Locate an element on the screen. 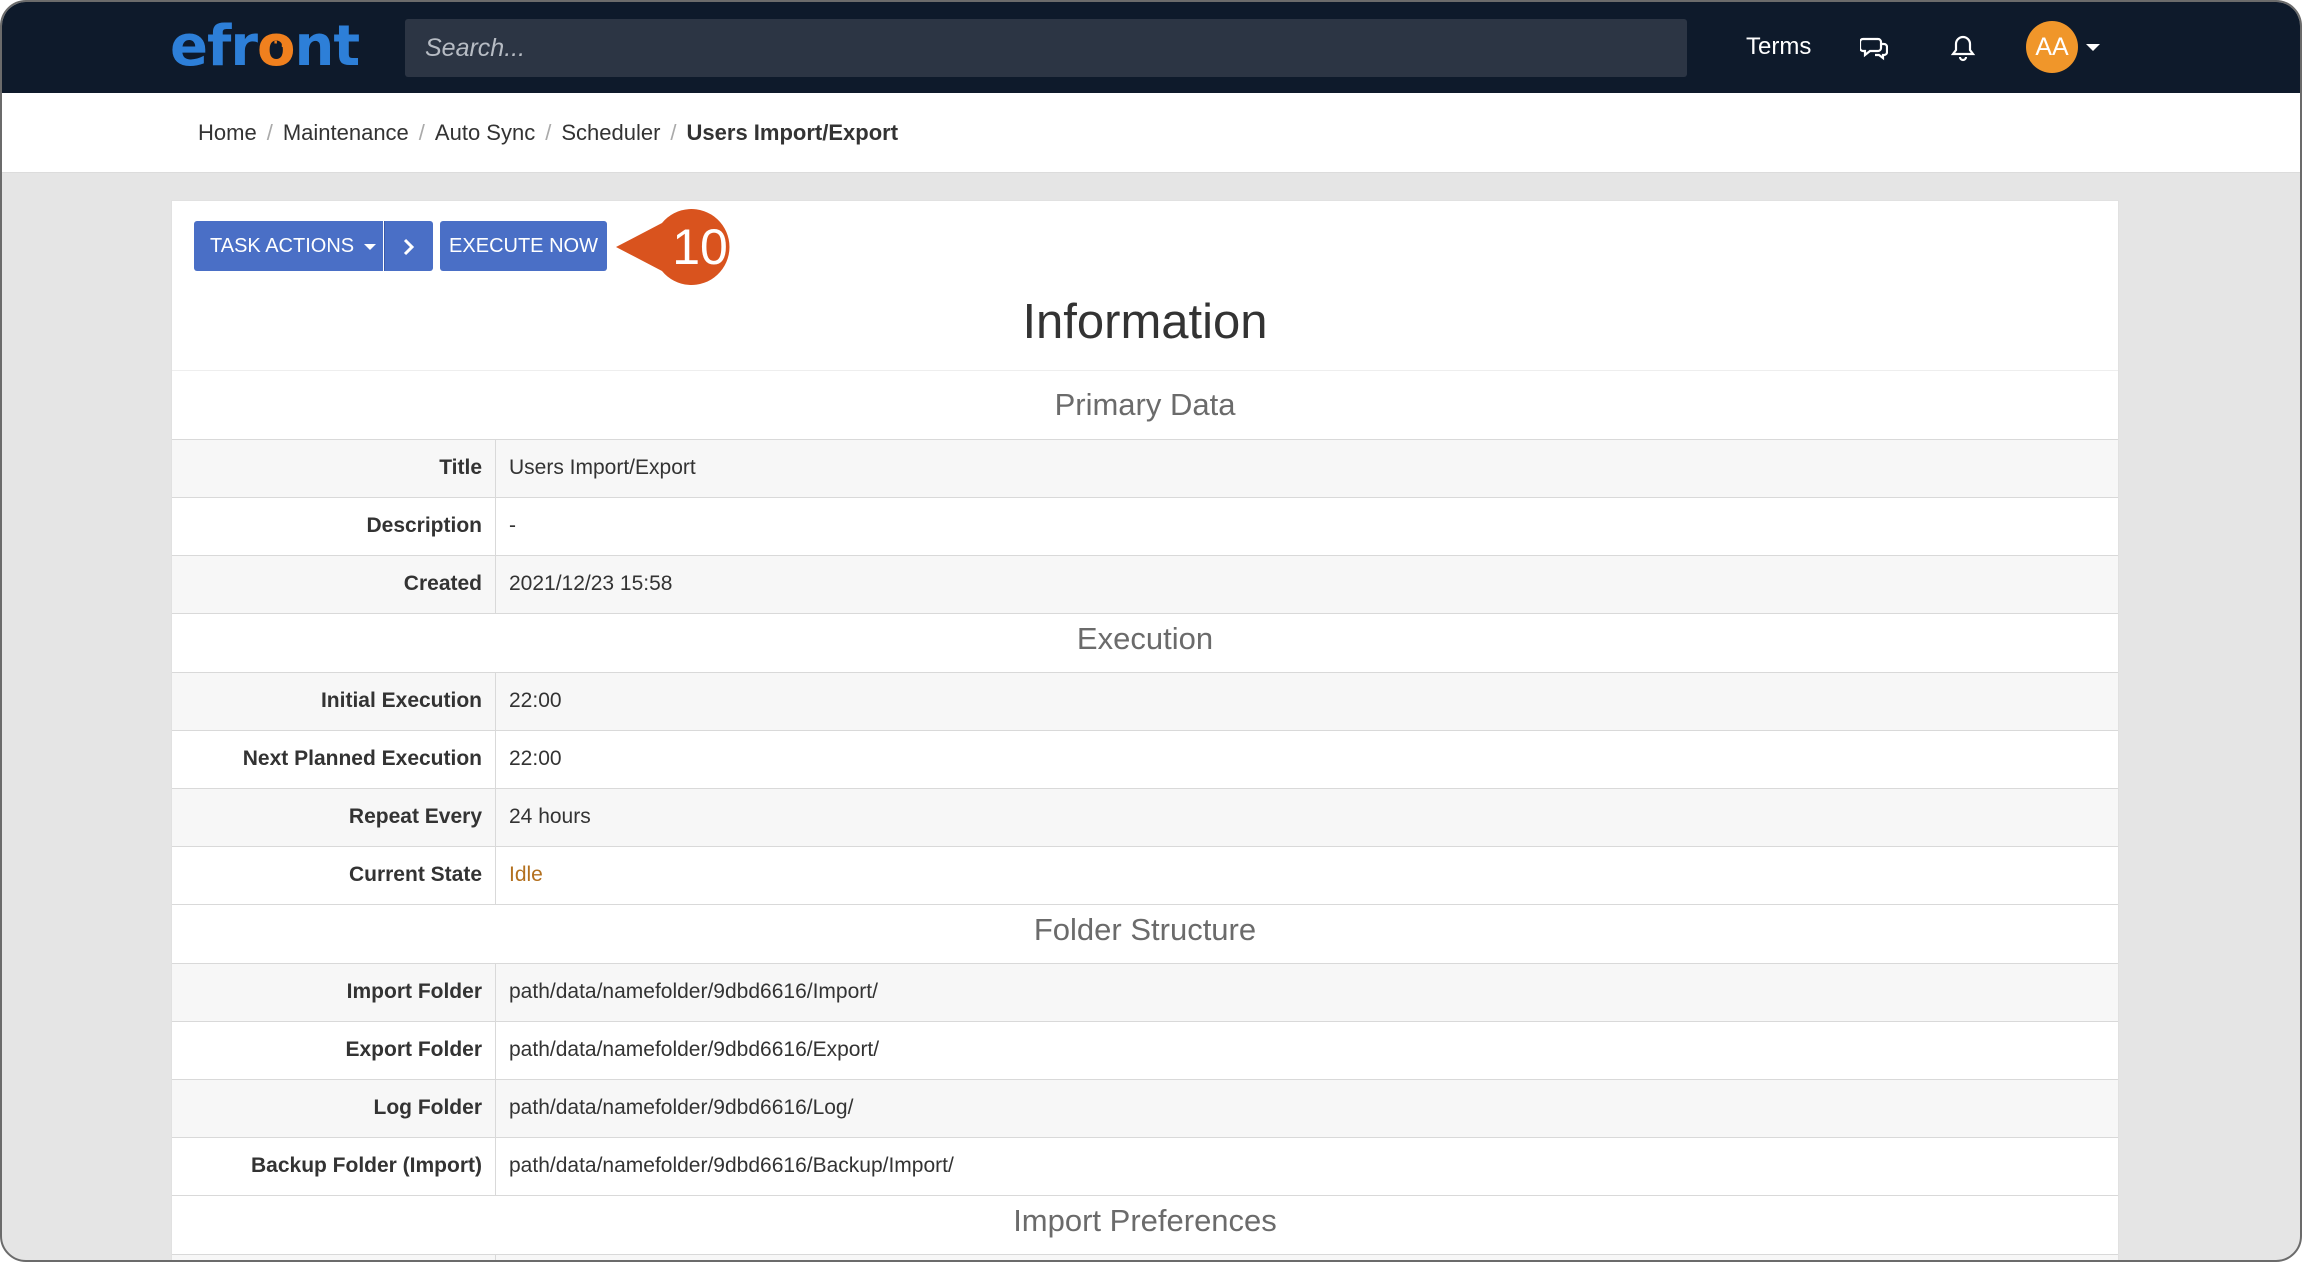  breadcrumb-item-maintenance: Maintenance is located at coordinates (346, 133).